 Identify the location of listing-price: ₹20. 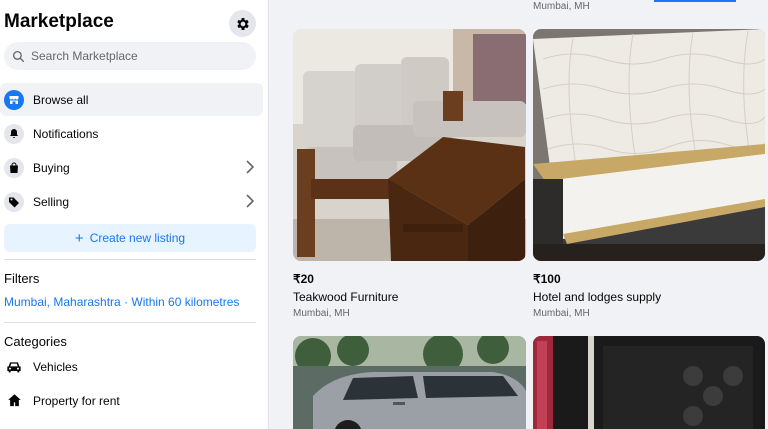
(303, 279).